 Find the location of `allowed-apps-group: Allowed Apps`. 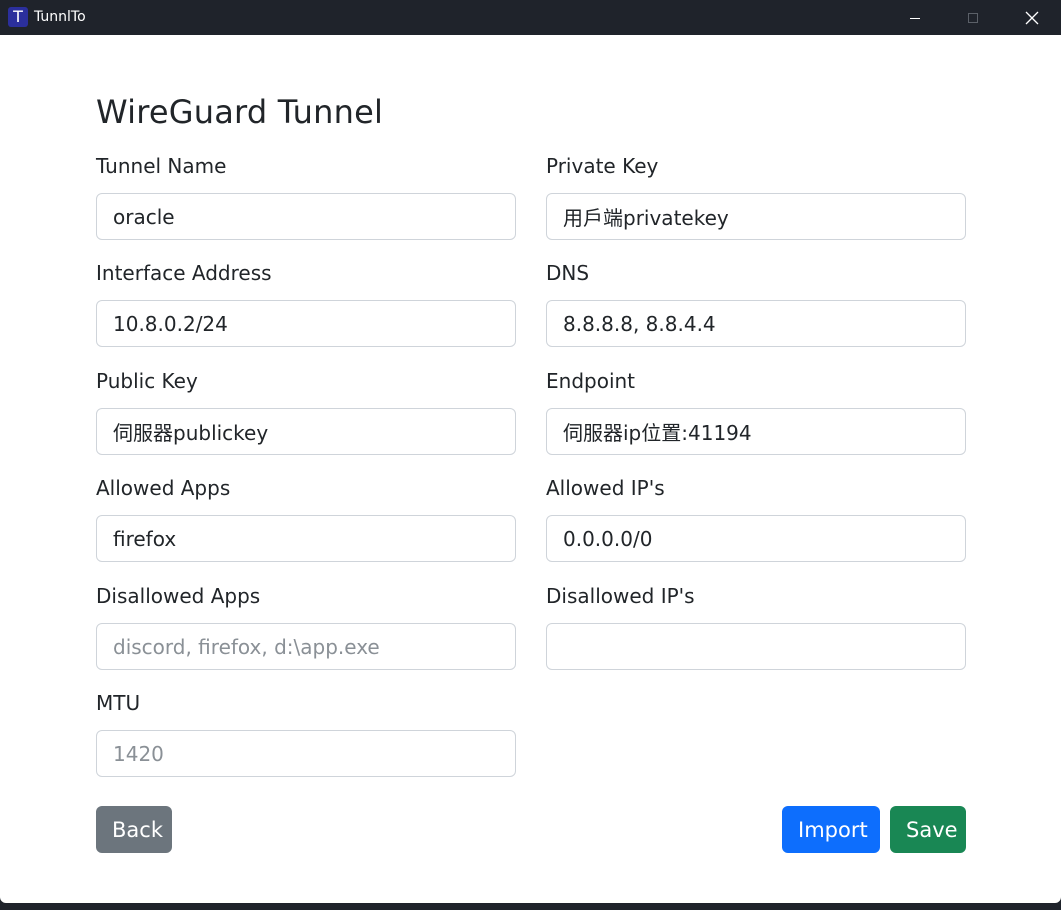

allowed-apps-group: Allowed Apps is located at coordinates (306, 518).